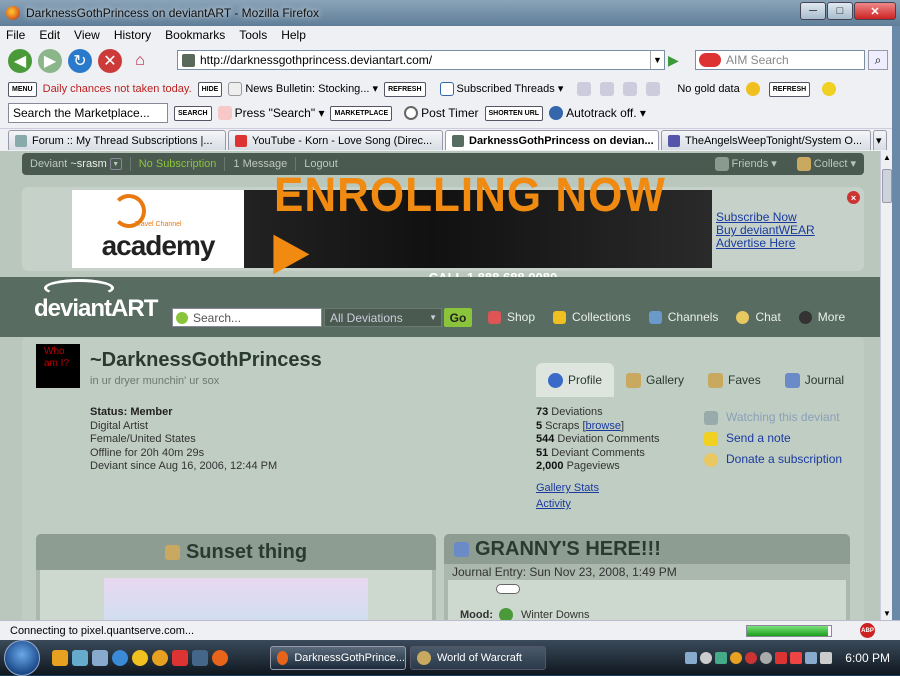 Image resolution: width=900 pixels, height=676 pixels. Describe the element at coordinates (361, 113) in the screenshot. I see `marketplace-button: MARKETPLACE` at that location.